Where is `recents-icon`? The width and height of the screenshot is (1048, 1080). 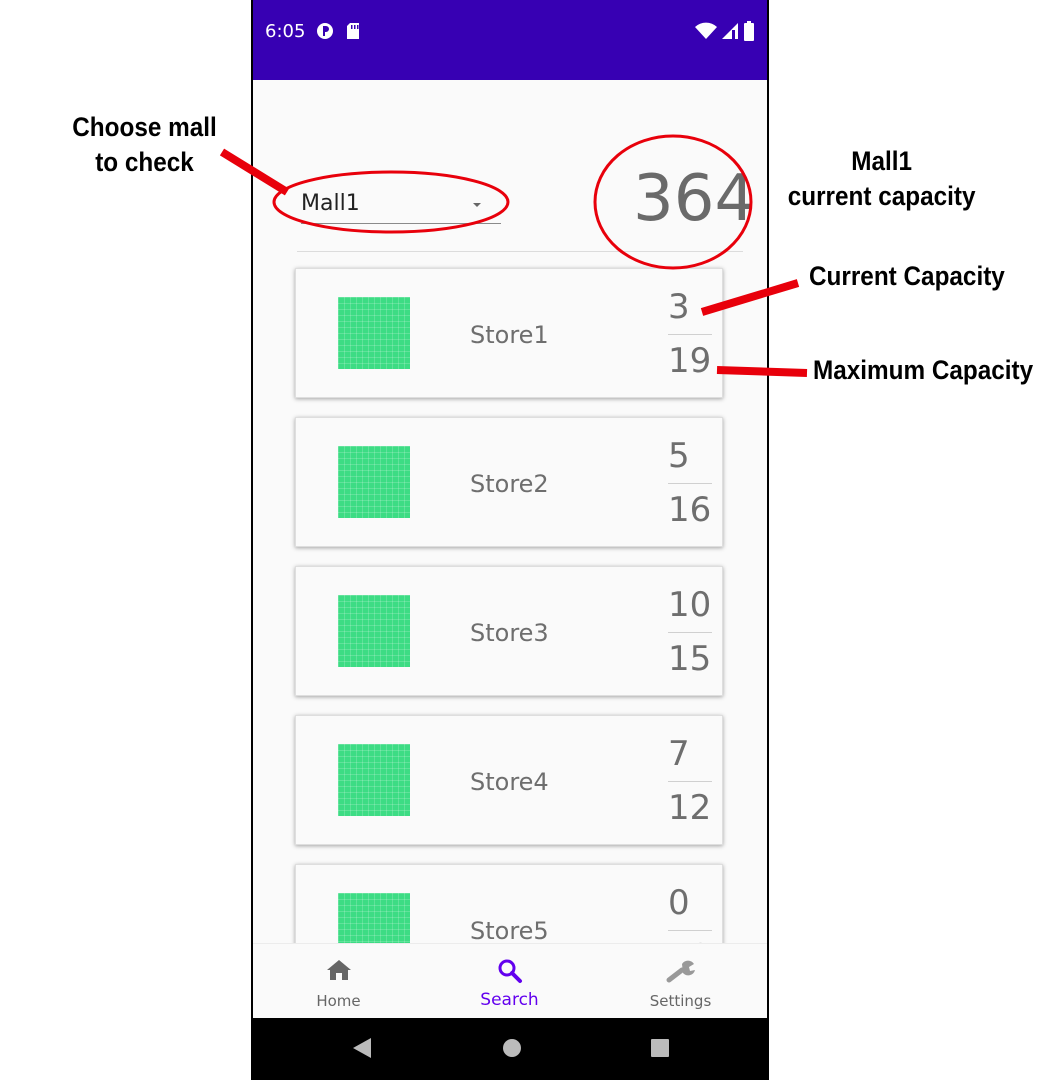 recents-icon is located at coordinates (660, 1050).